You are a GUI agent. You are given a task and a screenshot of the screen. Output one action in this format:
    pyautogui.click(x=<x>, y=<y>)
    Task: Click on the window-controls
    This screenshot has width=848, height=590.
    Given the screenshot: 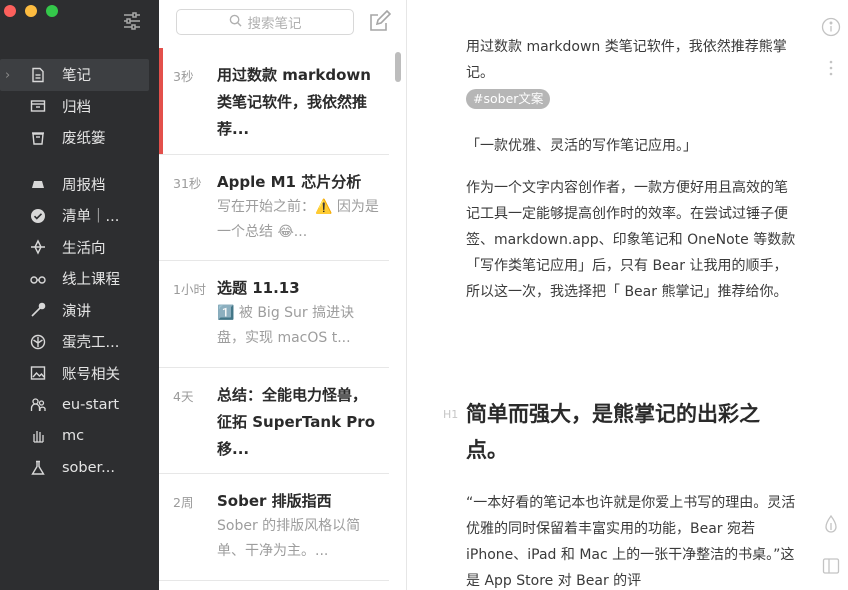 What is the action you would take?
    pyautogui.click(x=31, y=11)
    